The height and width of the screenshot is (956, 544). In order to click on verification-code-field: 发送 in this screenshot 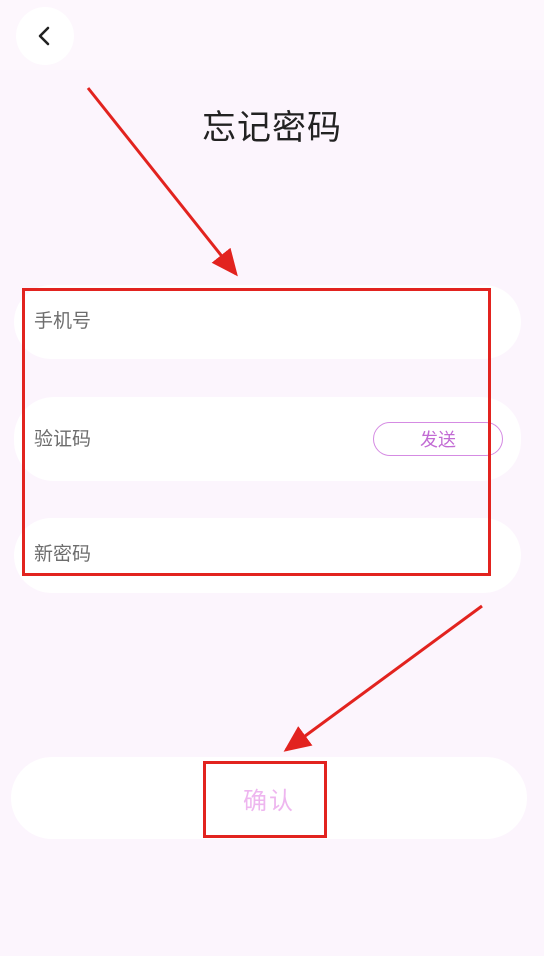, I will do `click(267, 439)`.